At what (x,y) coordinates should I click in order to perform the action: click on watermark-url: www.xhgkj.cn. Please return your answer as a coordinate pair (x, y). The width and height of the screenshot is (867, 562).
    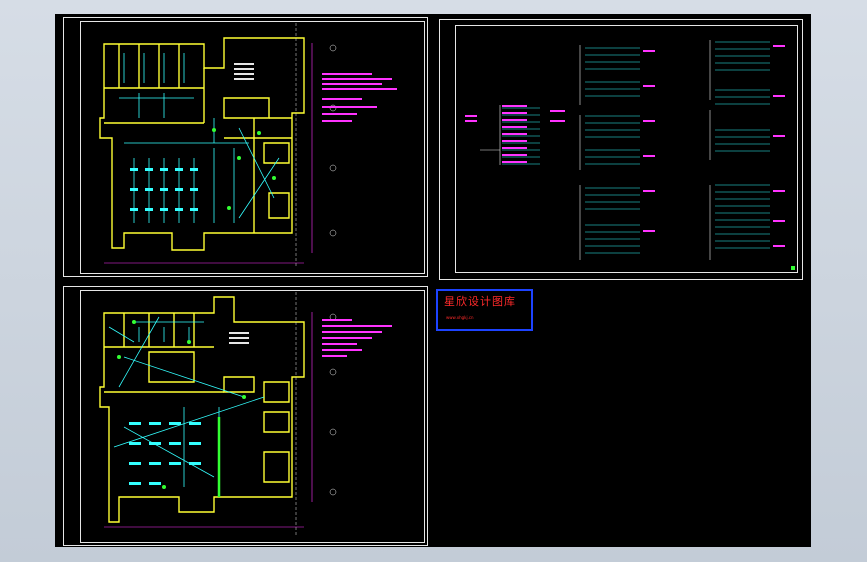
    Looking at the image, I should click on (460, 317).